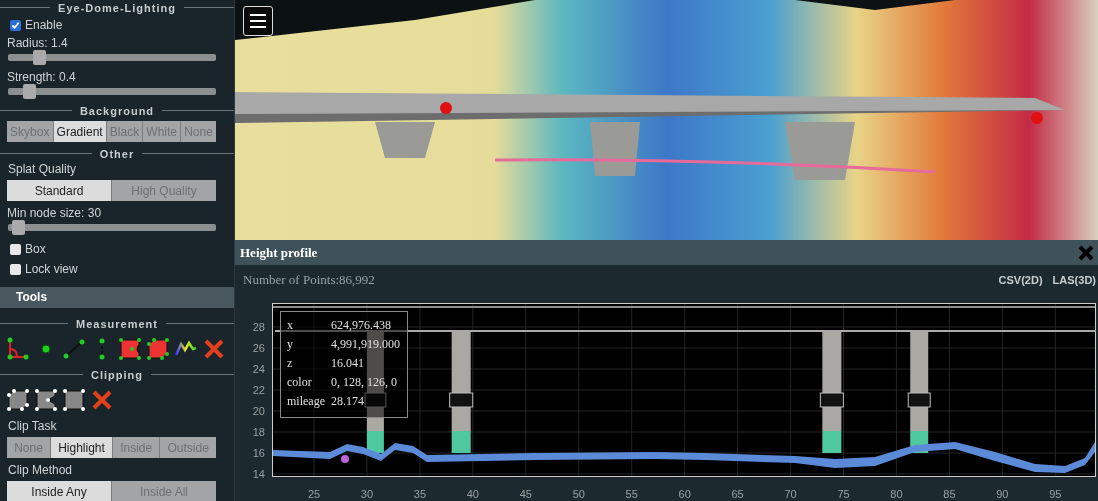  I want to click on checkbox-label: Box, so click(35, 249).